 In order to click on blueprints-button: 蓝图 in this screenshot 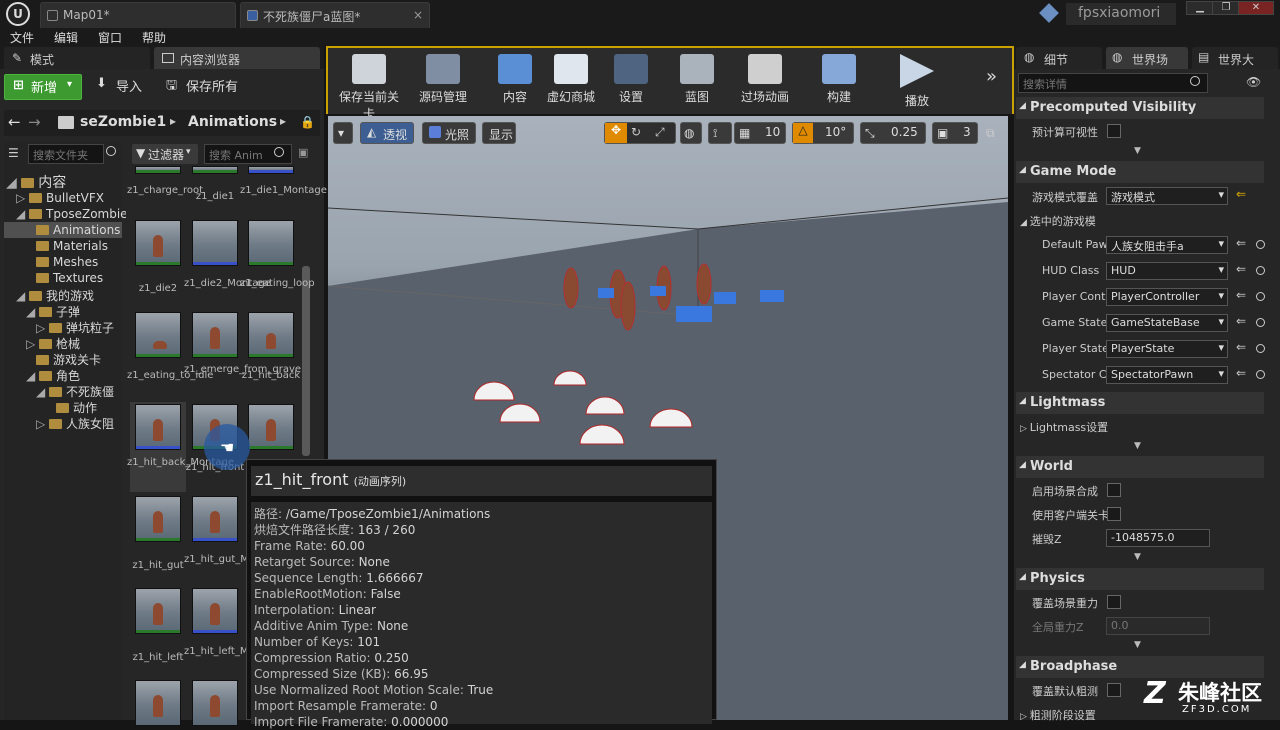, I will do `click(697, 78)`.